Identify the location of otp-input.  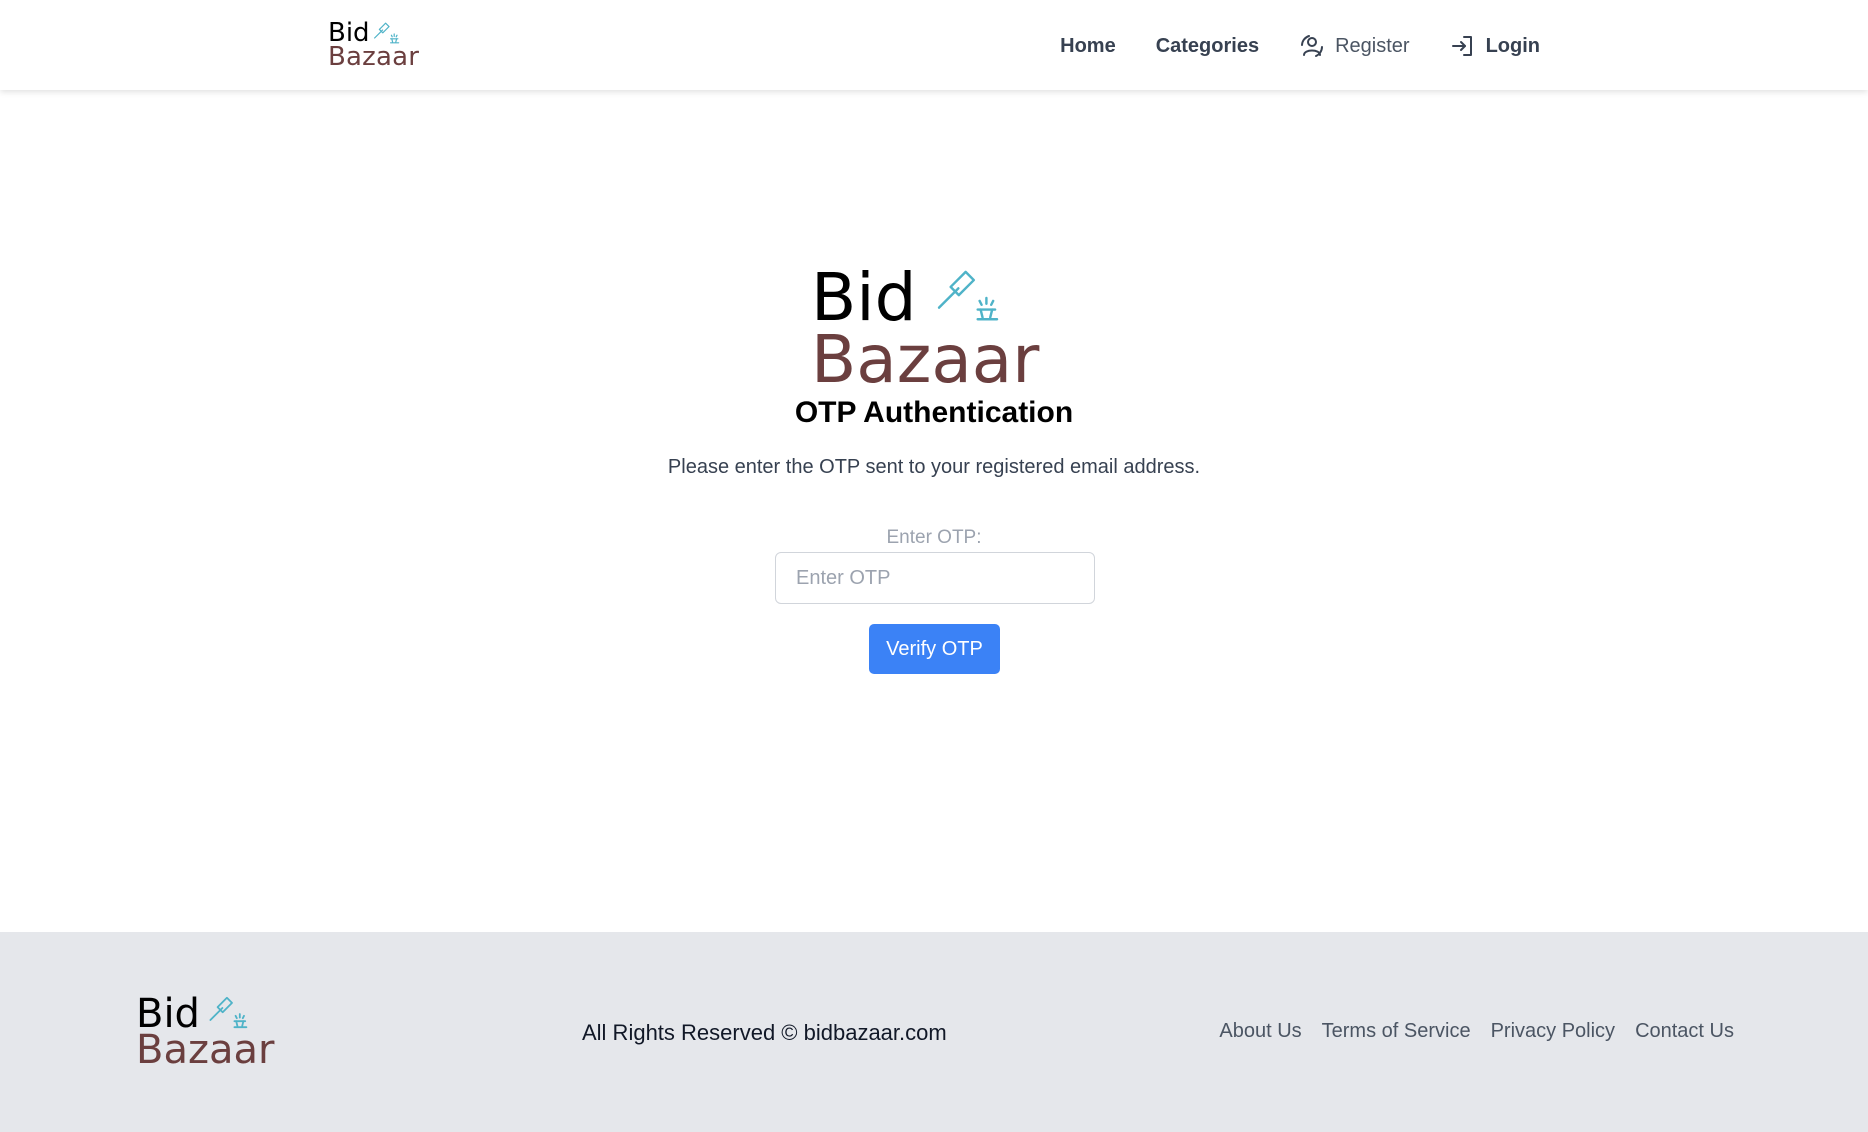
(935, 578).